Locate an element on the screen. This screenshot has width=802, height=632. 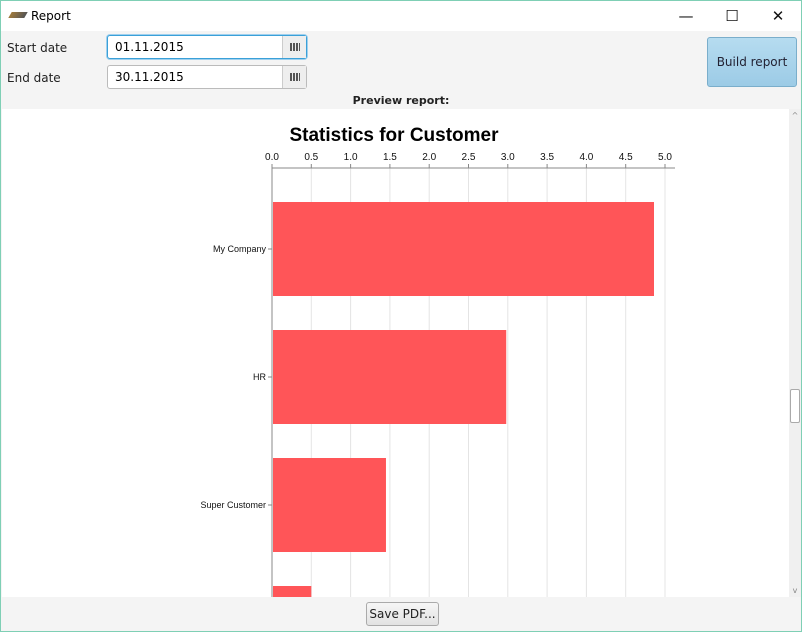
x-tick-label: 3.0 is located at coordinates (508, 157).